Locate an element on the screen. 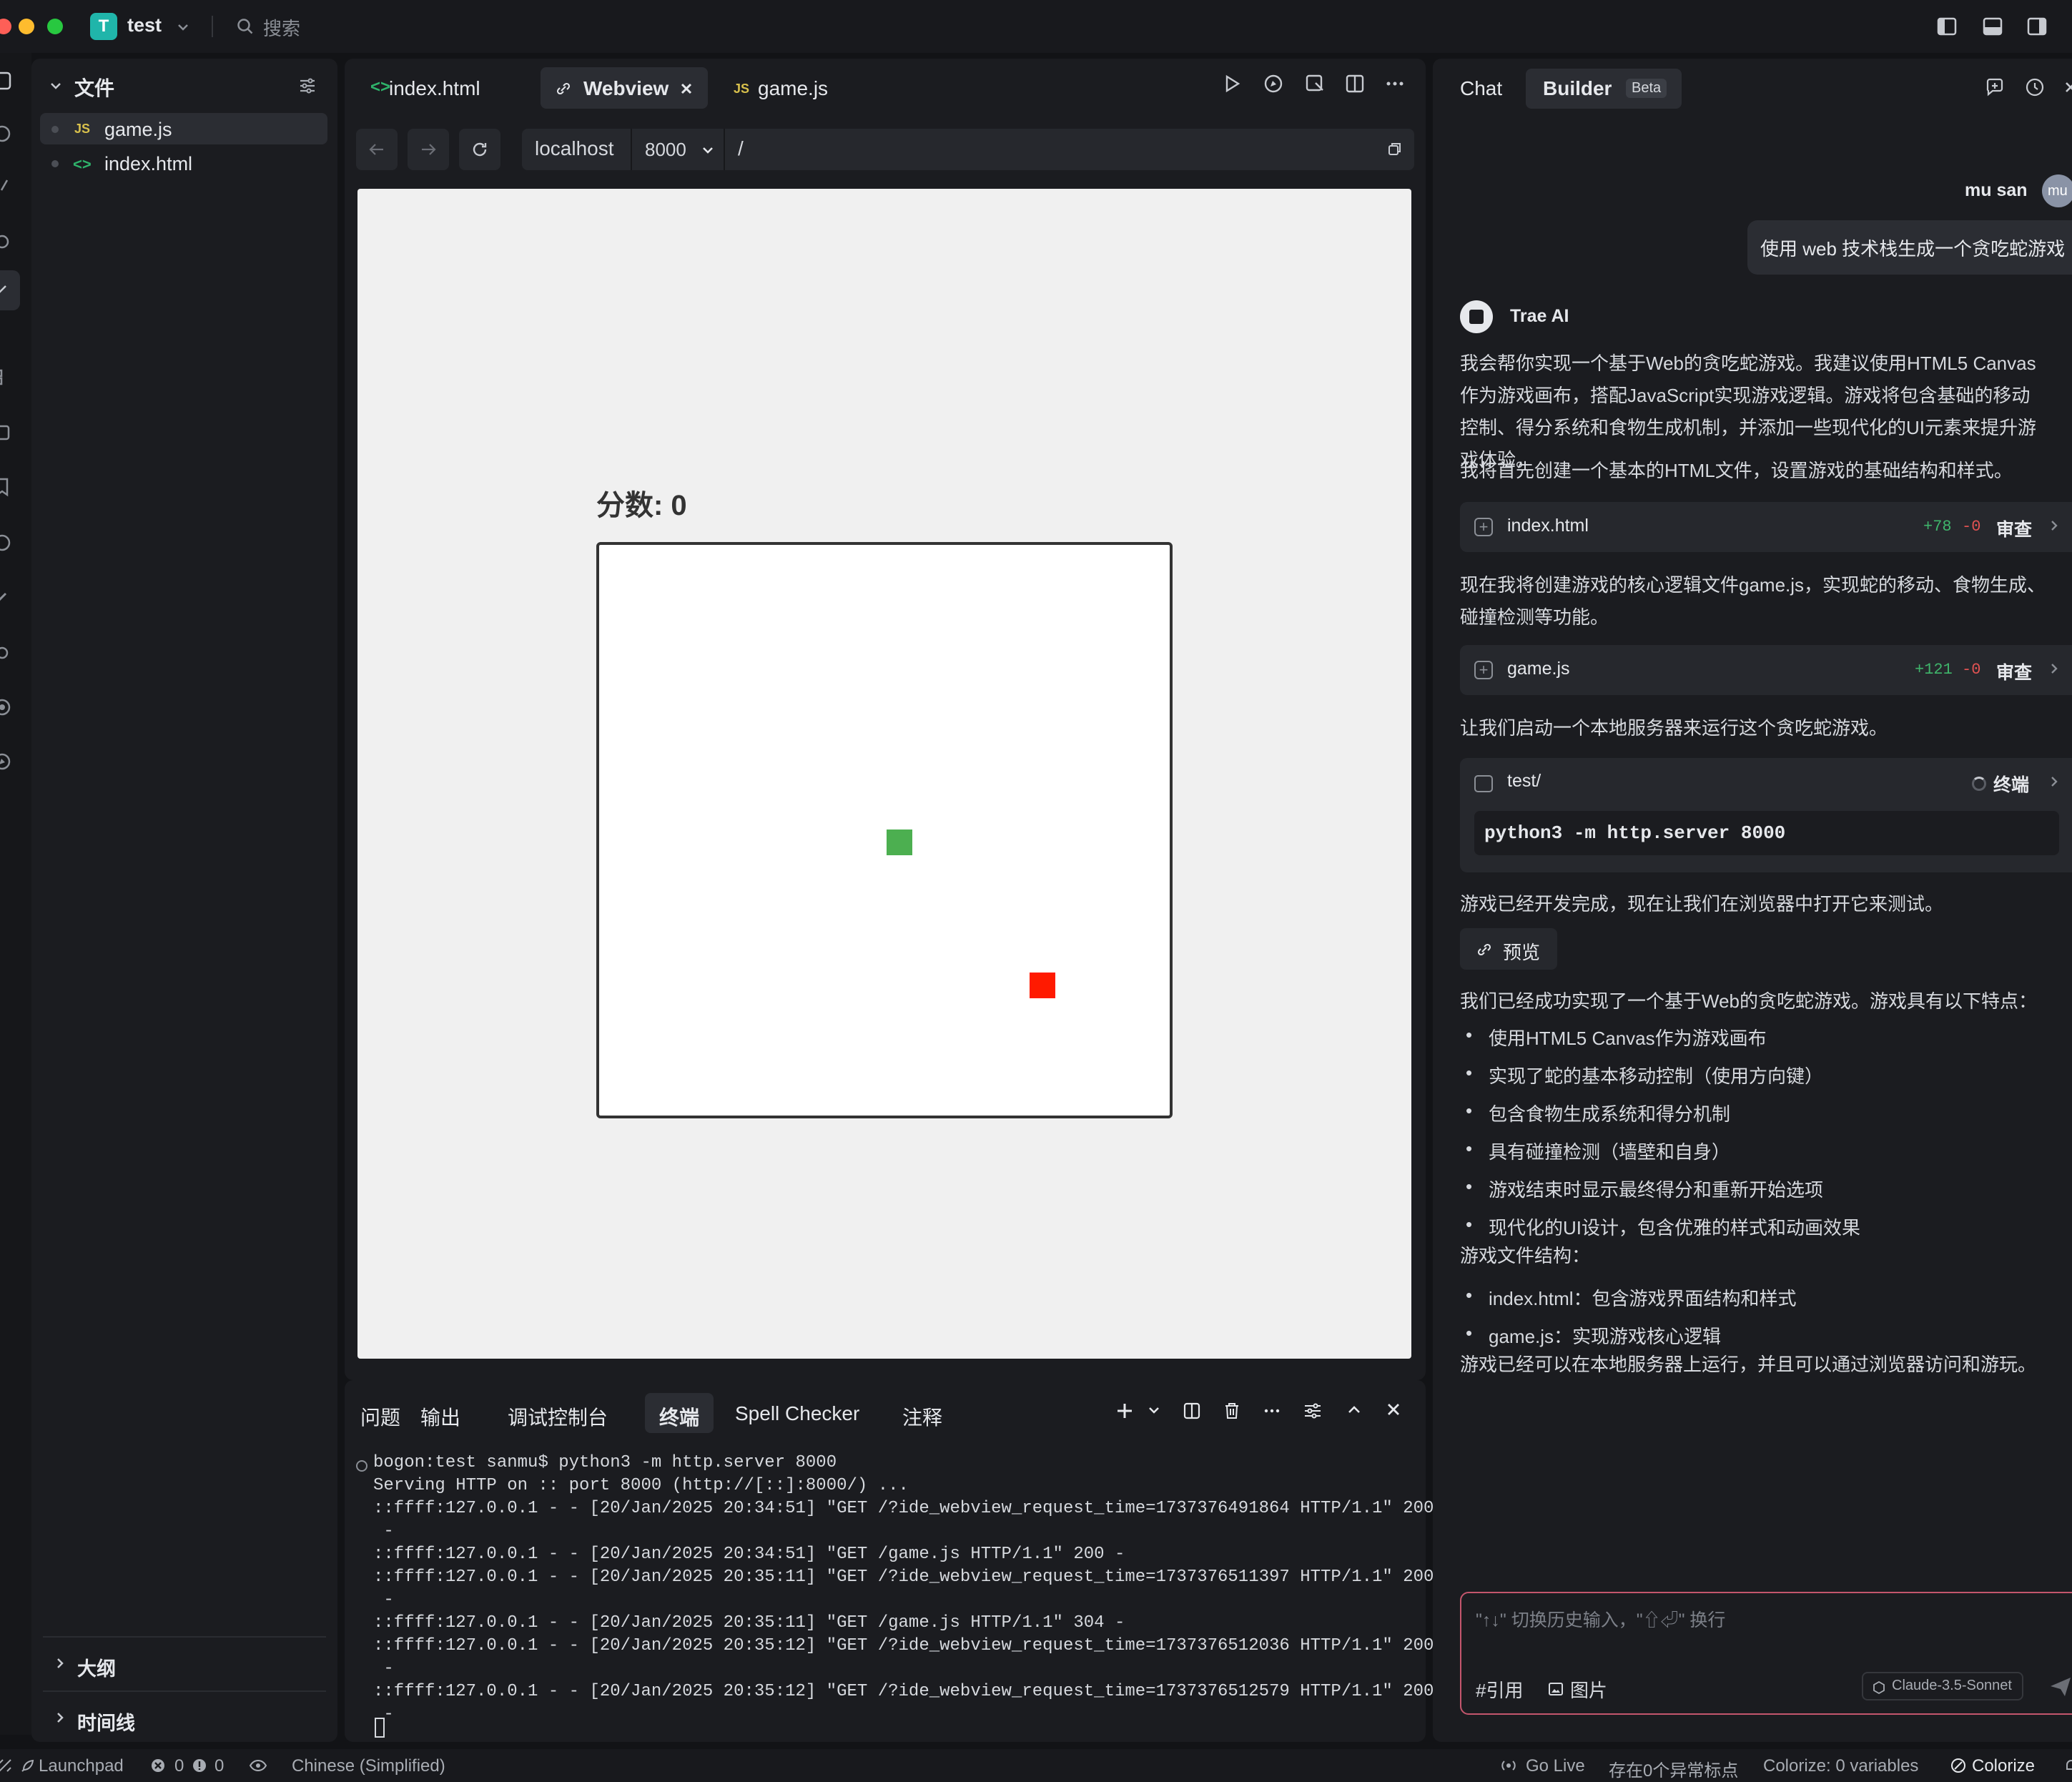 The width and height of the screenshot is (2072, 1782). chevron-right-icon is located at coordinates (60, 1663).